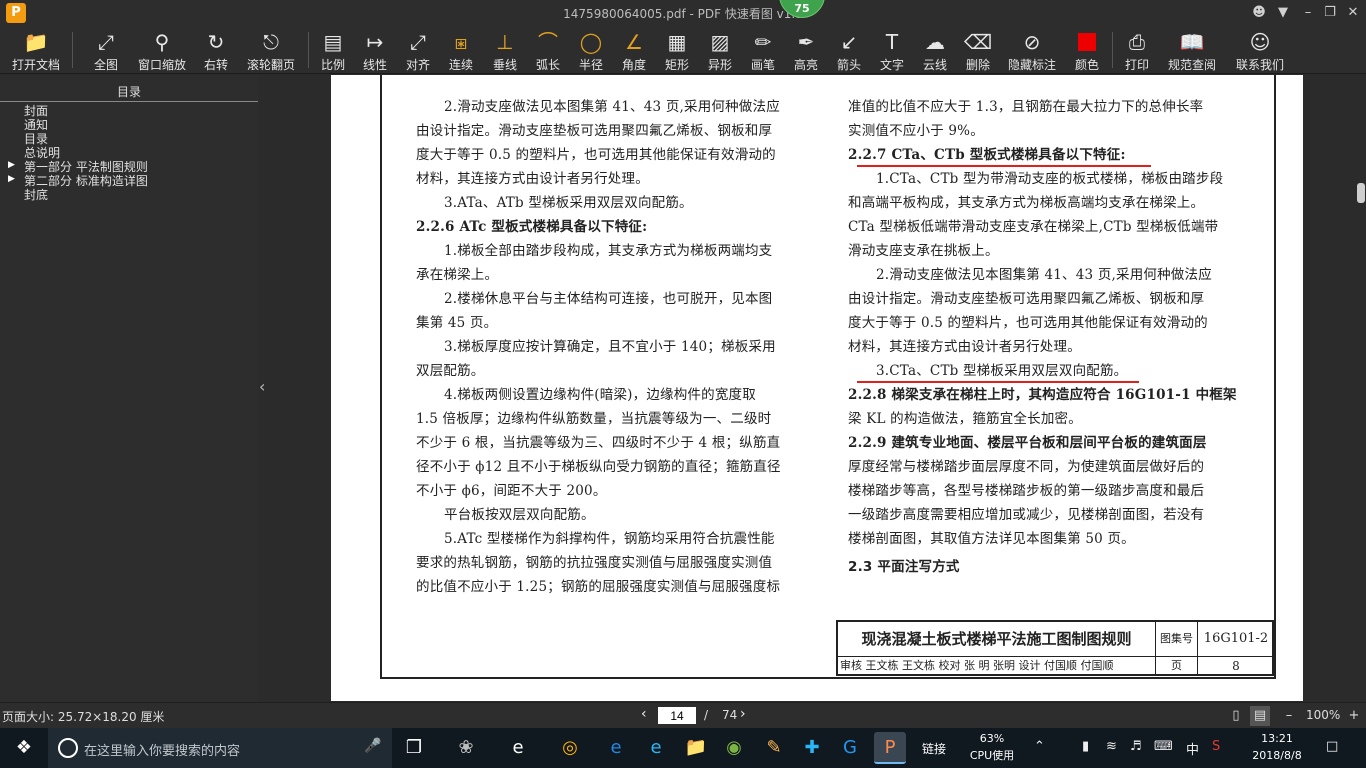  Describe the element at coordinates (890, 748) in the screenshot. I see `pdf-viewer-taskbar-icon: P` at that location.